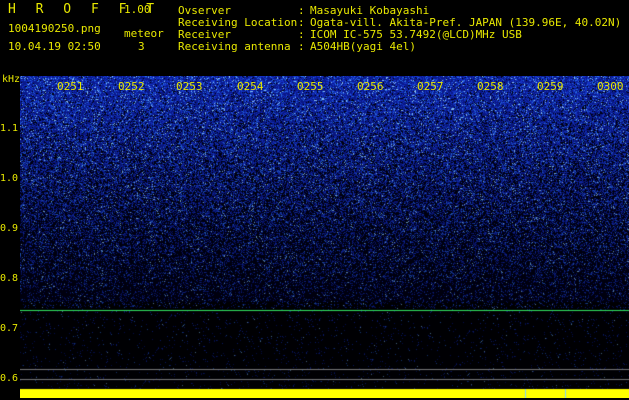 This screenshot has height=400, width=629. I want to click on y-label-0-9: 0.9, so click(9, 228).